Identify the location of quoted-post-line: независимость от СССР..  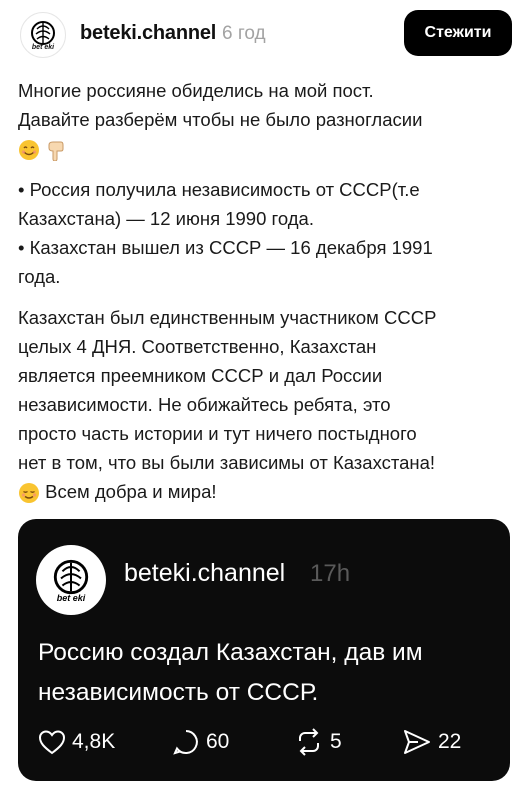
(178, 692).